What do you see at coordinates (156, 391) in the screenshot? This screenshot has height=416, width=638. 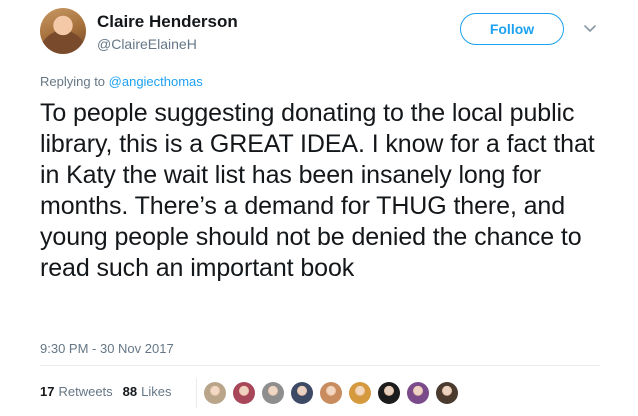 I see `likes-label: Likes` at bounding box center [156, 391].